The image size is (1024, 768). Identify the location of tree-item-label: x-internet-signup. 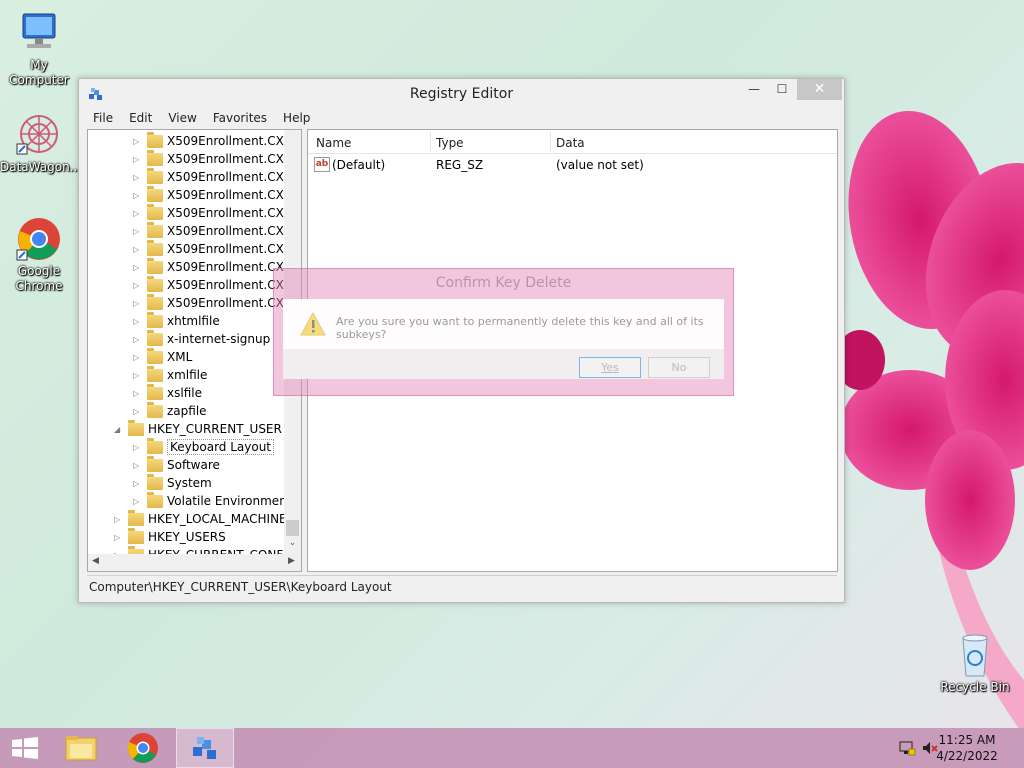
(219, 339).